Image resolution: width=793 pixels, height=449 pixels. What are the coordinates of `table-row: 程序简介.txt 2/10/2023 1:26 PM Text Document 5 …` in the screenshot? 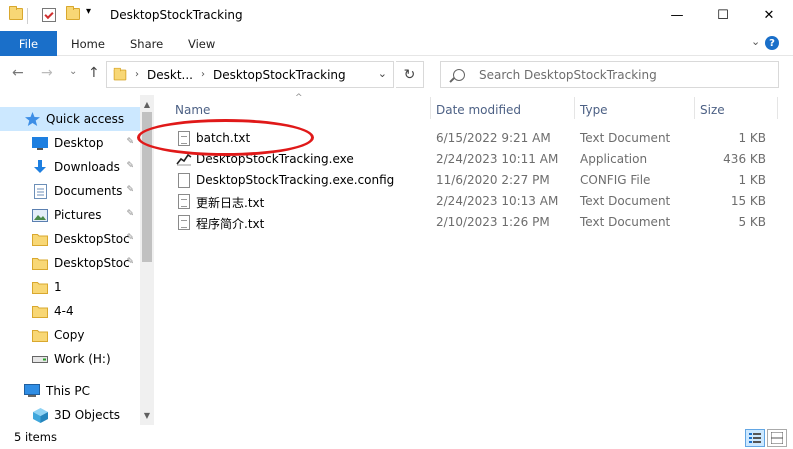 It's located at (482, 222).